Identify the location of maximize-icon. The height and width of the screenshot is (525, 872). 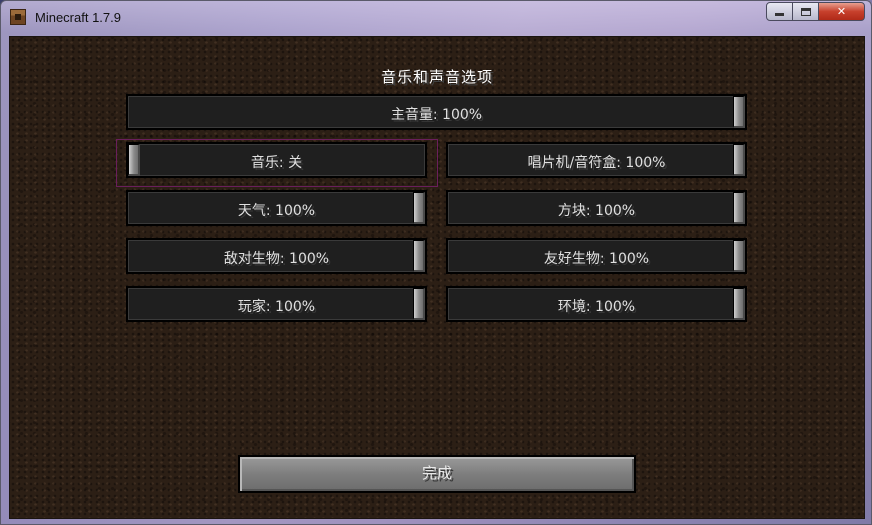
(805, 11).